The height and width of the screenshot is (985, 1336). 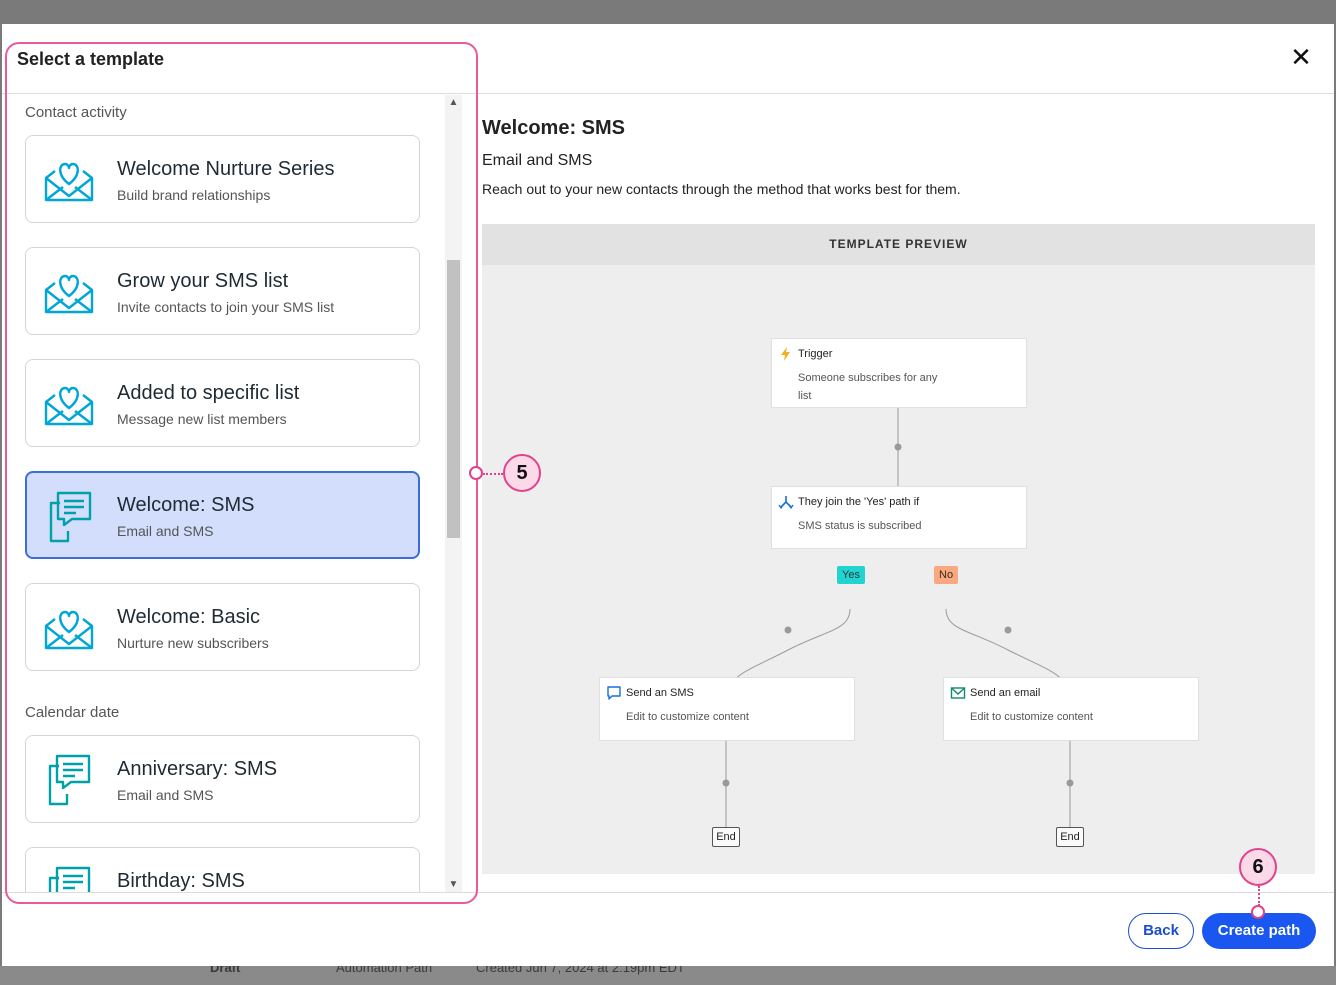 I want to click on template-card-welcome-basic: Welcome: Basic Nurture new subscribers, so click(x=222, y=627).